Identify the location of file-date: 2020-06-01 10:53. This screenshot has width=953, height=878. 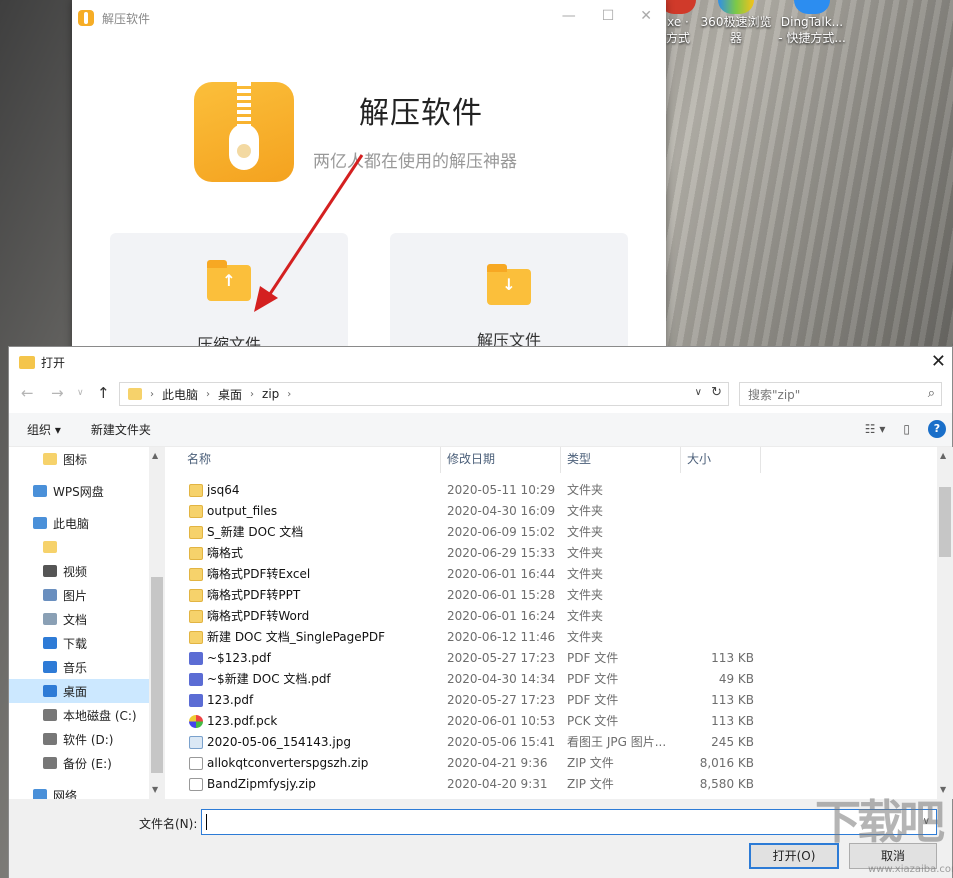
(501, 721).